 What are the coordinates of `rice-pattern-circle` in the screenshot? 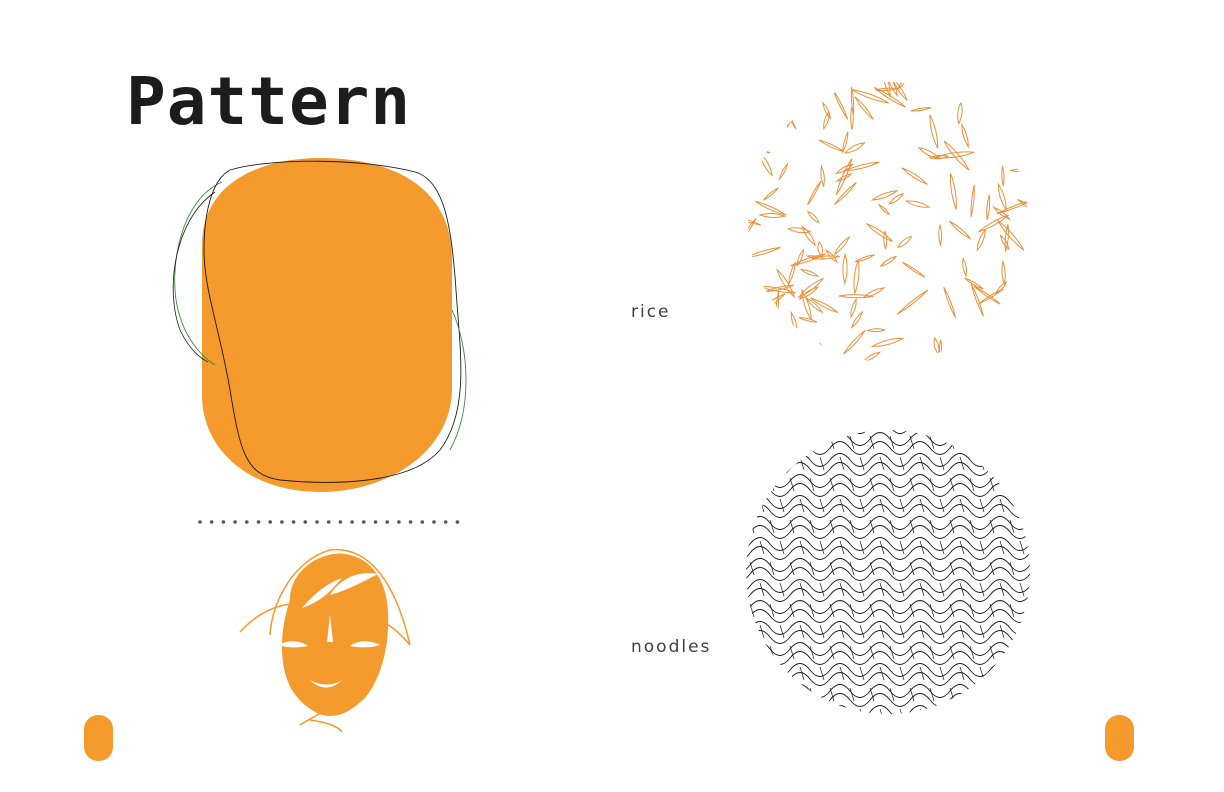 It's located at (891, 222).